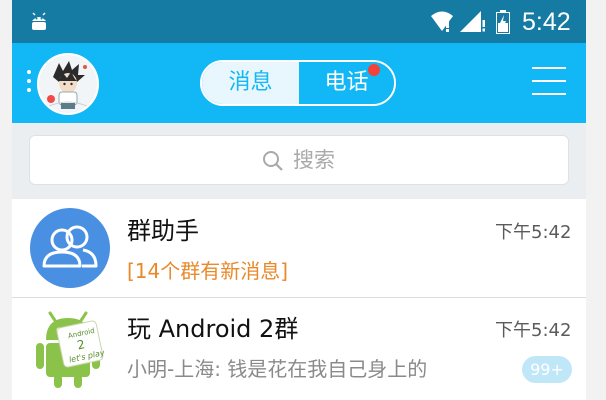 The height and width of the screenshot is (400, 606). Describe the element at coordinates (208, 271) in the screenshot. I see `conversation-preview: [14个群有新消息]` at that location.